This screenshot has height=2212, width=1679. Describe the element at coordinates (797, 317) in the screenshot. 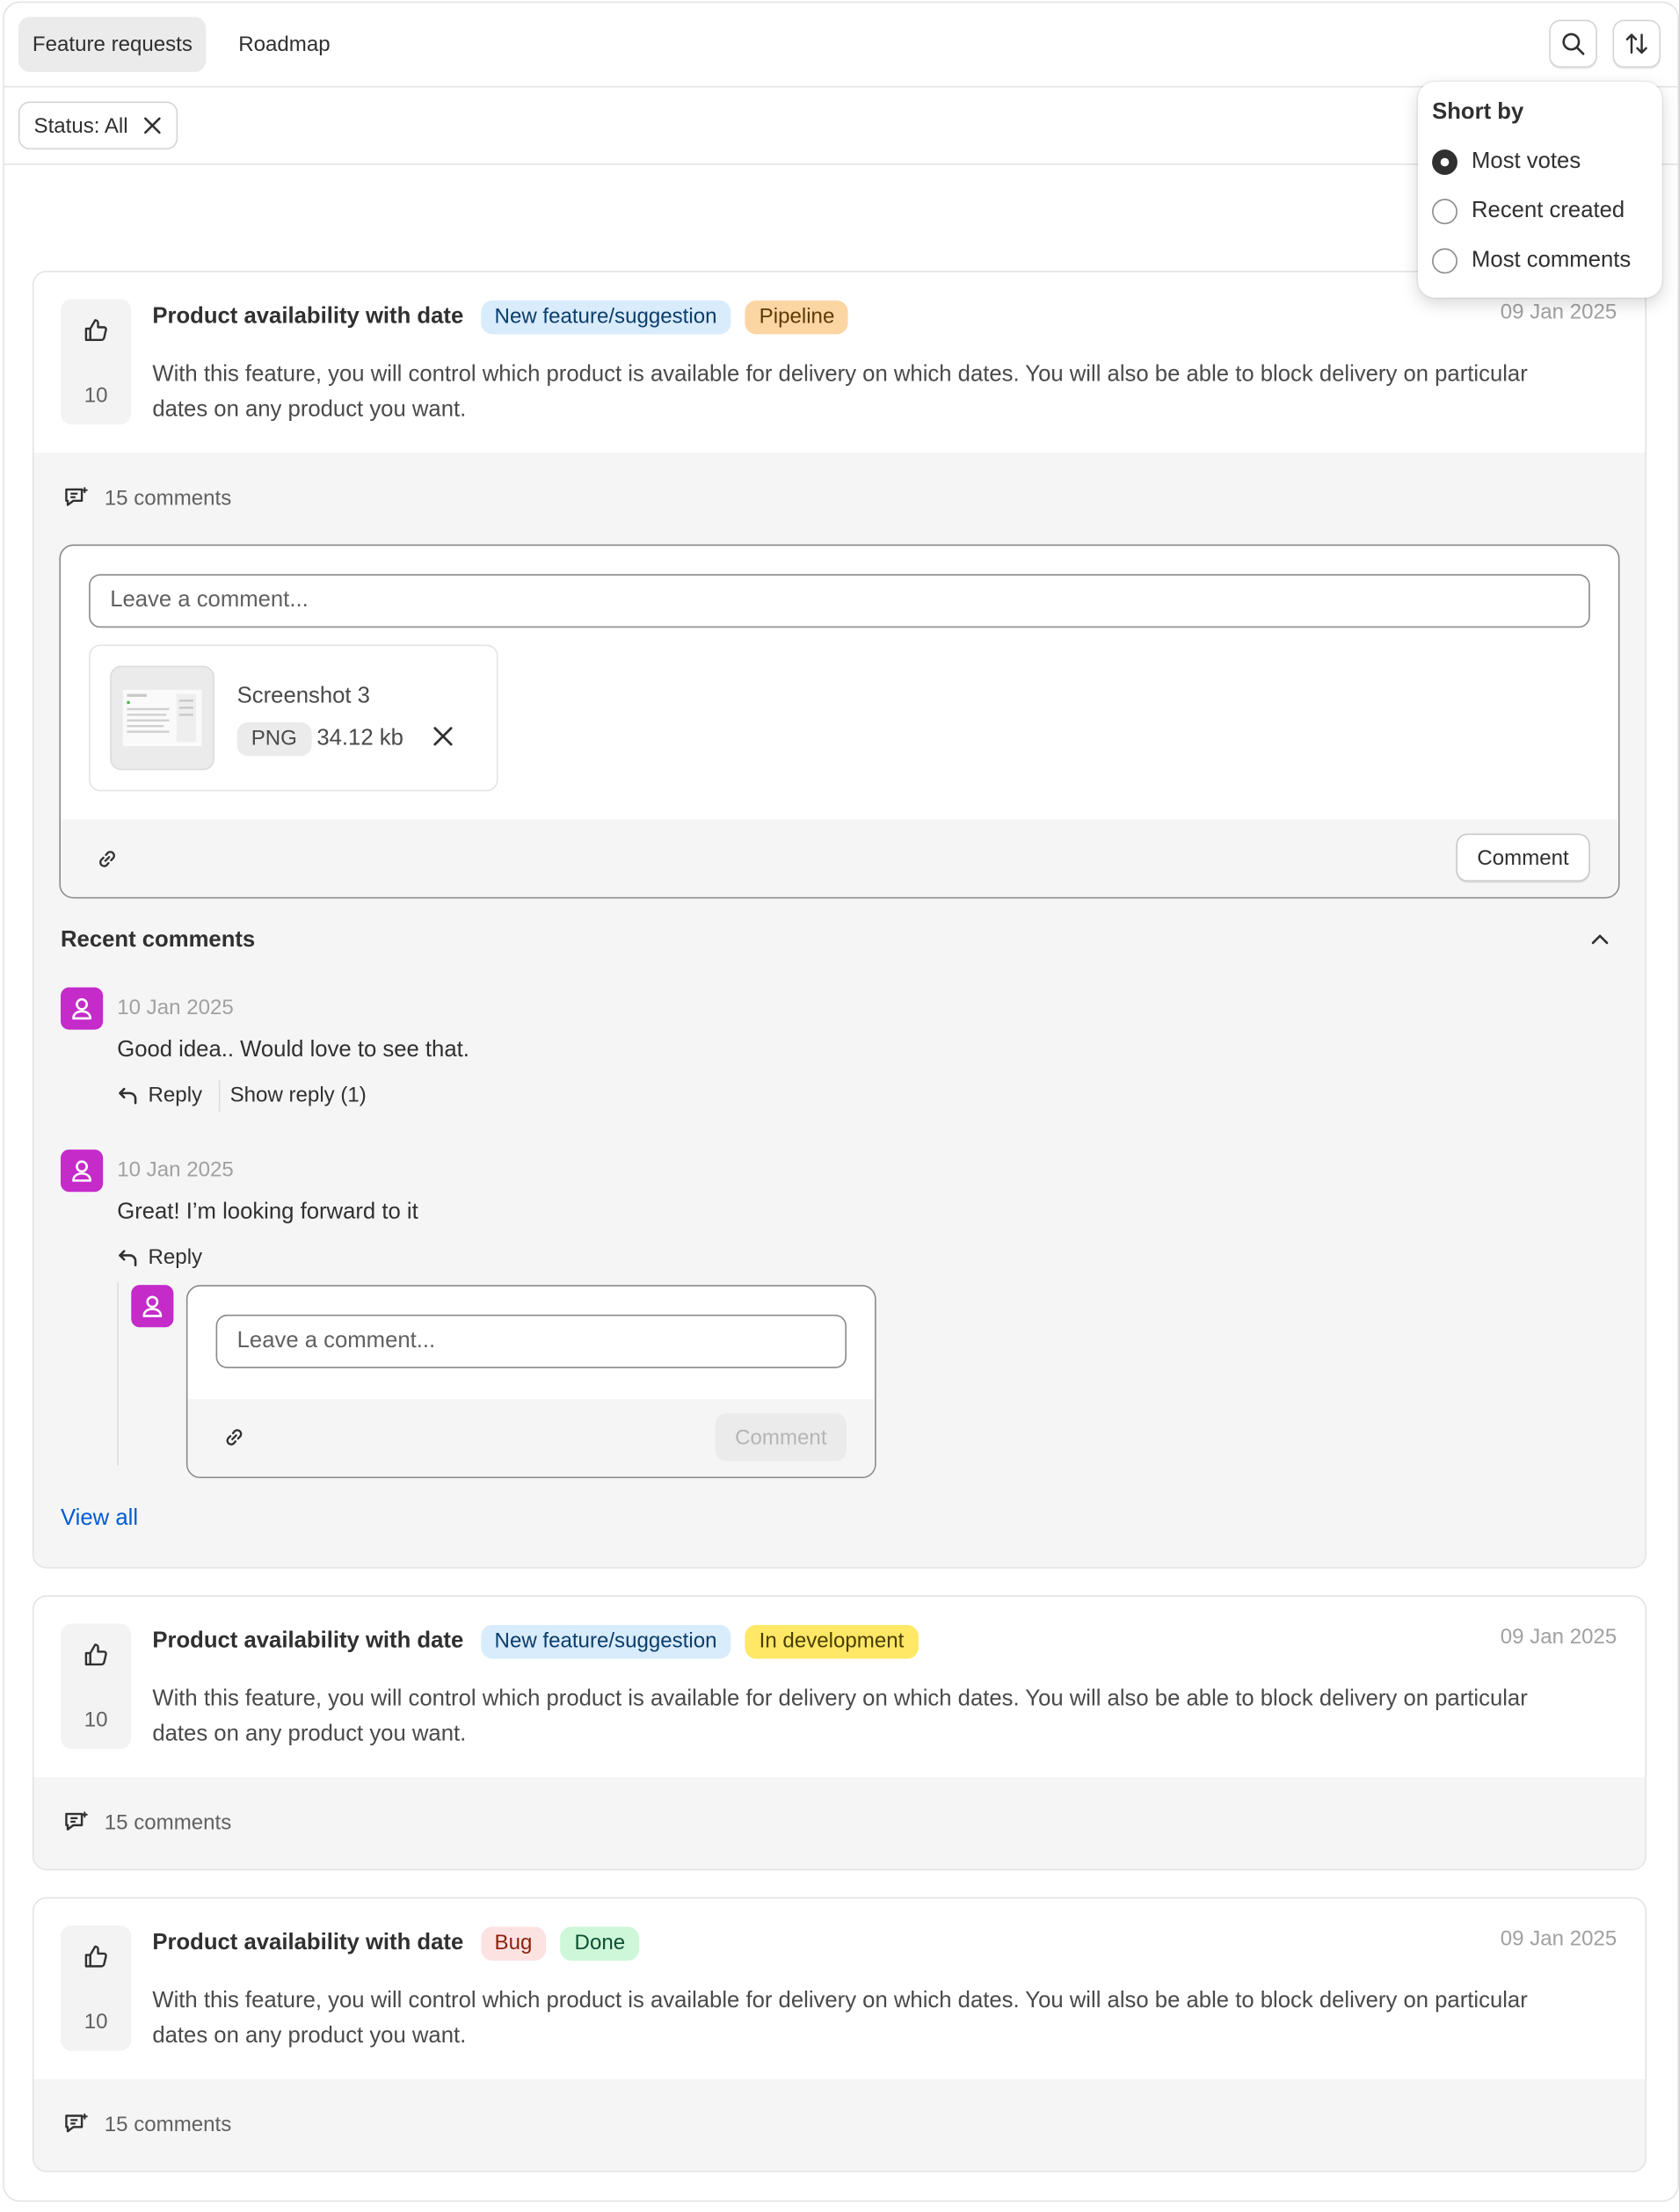

I see `status-badge: Pipeline` at that location.